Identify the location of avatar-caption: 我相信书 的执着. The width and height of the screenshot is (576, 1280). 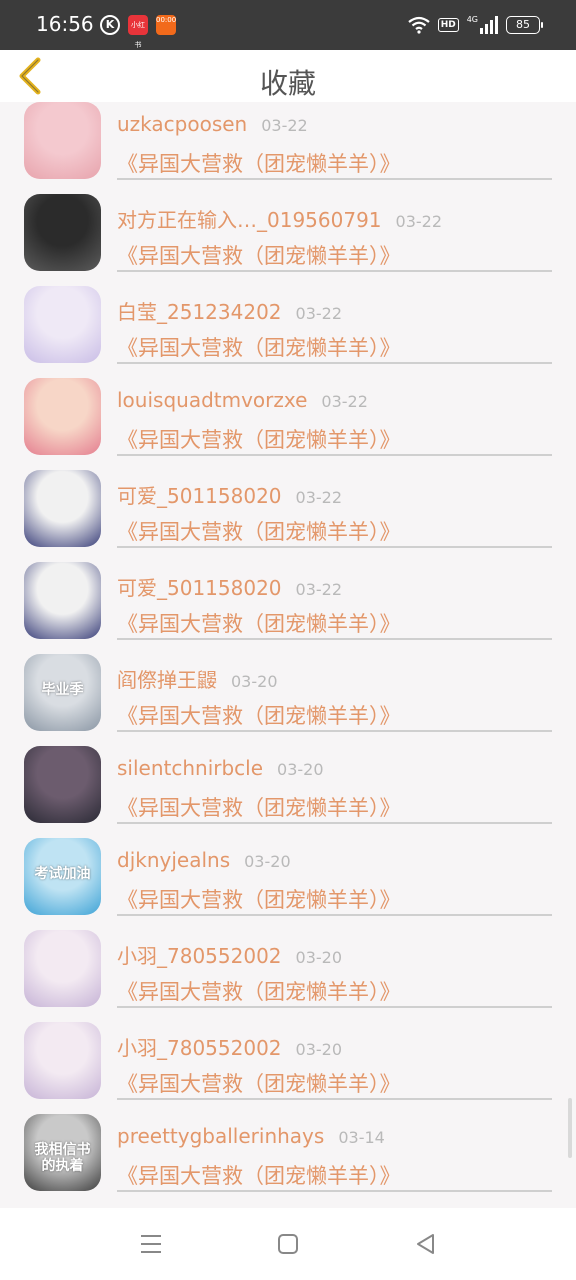
(62, 1158).